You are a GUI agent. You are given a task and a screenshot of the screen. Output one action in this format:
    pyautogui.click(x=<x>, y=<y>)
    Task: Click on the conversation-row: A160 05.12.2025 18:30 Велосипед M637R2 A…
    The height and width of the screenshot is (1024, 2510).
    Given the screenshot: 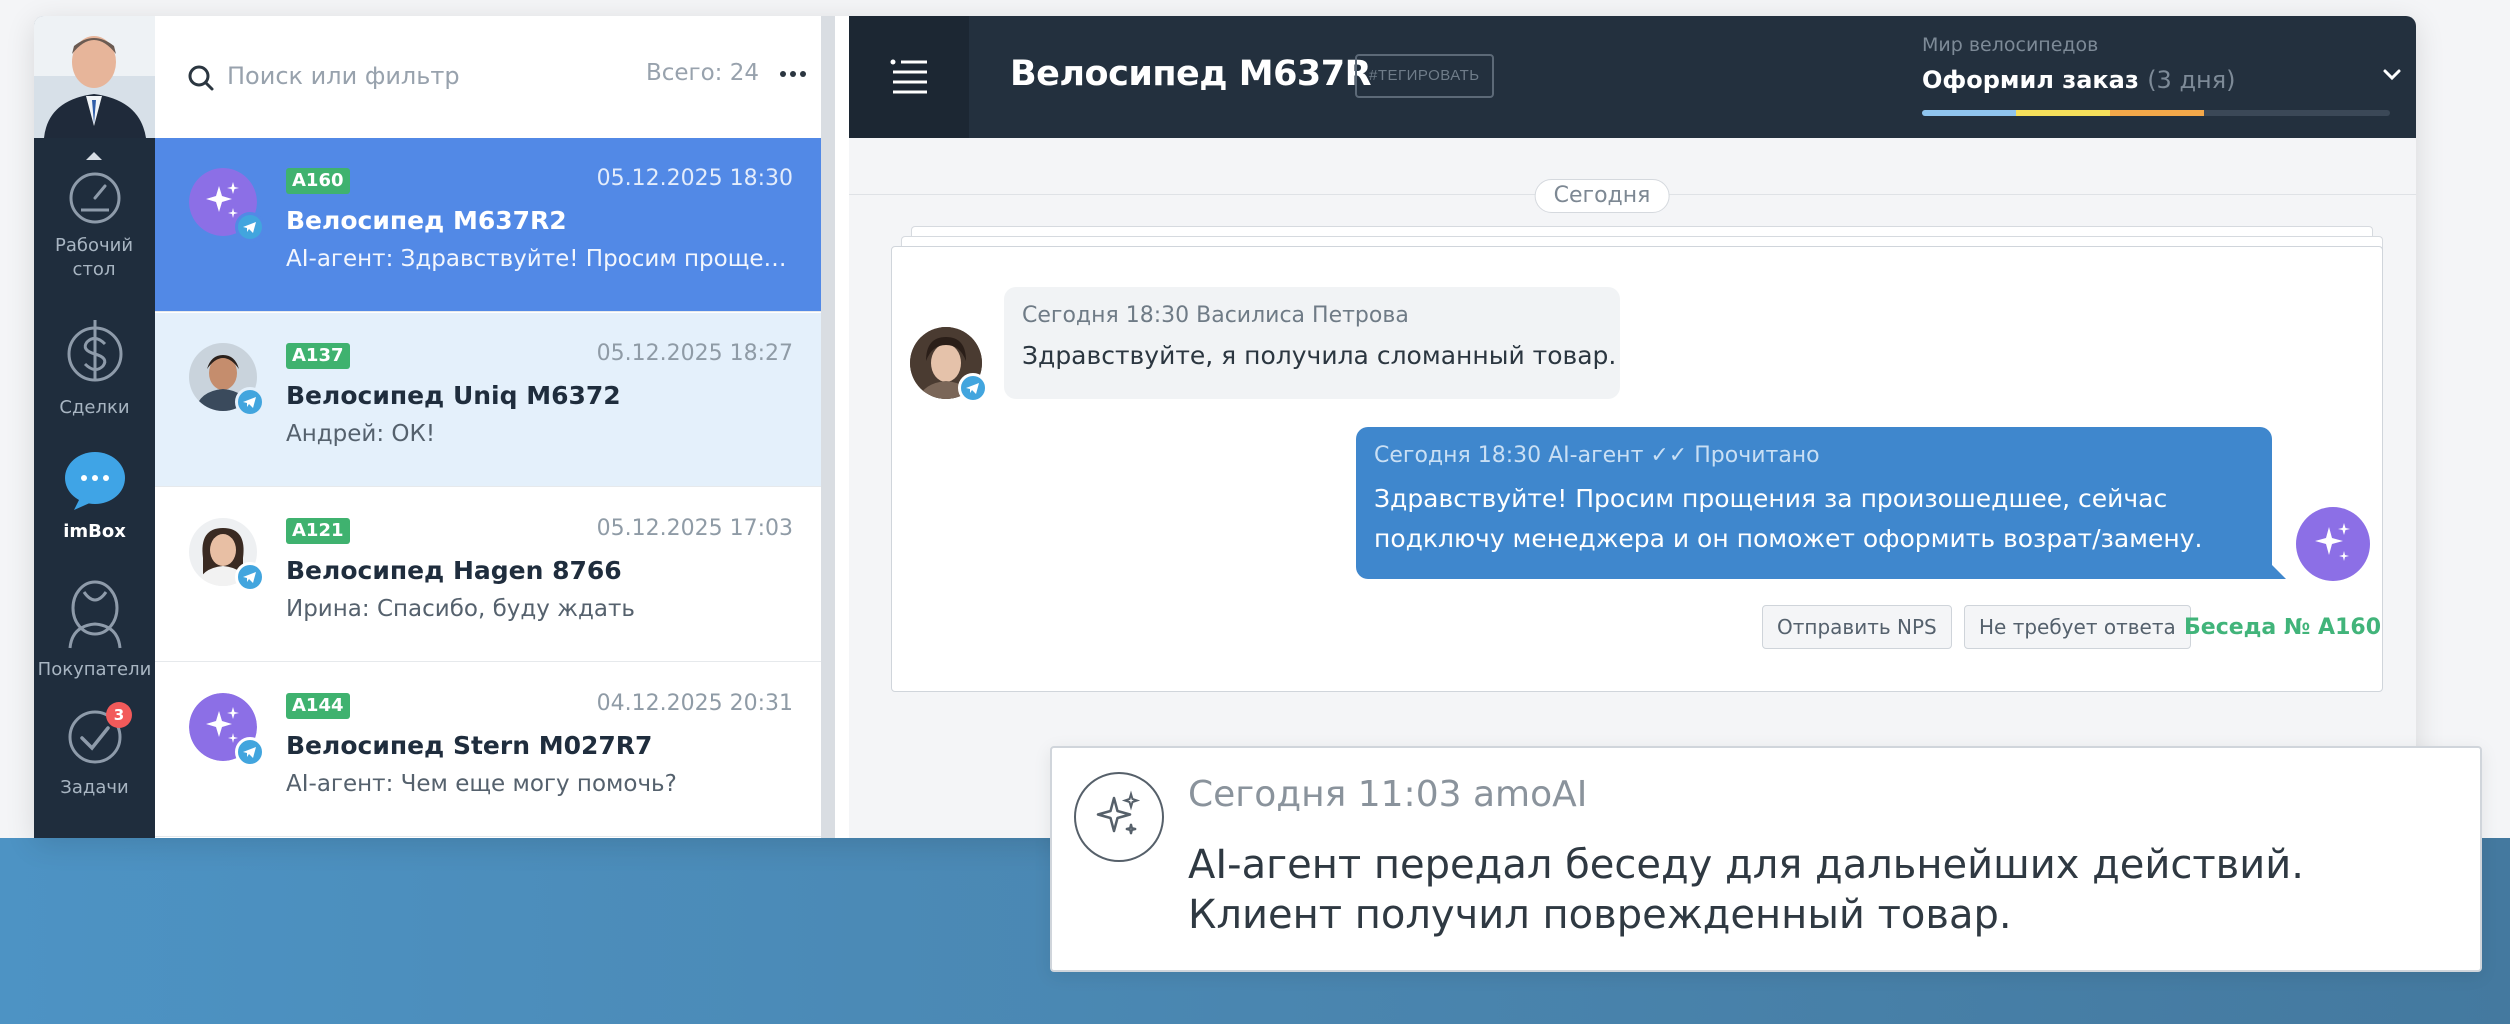 What is the action you would take?
    pyautogui.click(x=488, y=225)
    